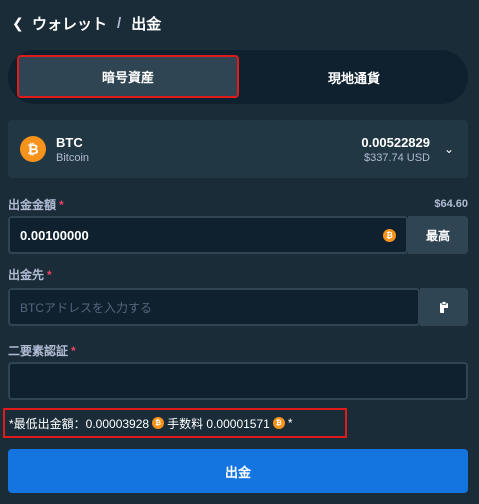 Image resolution: width=479 pixels, height=504 pixels. Describe the element at coordinates (38, 351) in the screenshot. I see `twofa-label-text: 二要素認証` at that location.